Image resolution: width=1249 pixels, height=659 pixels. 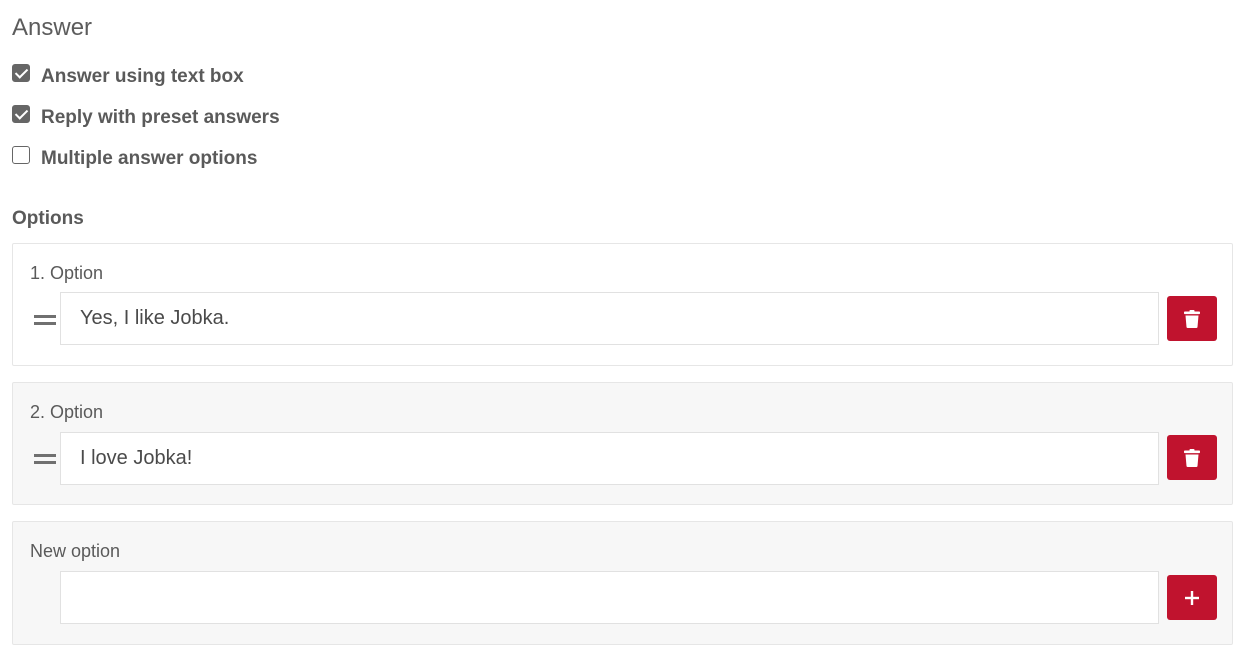 What do you see at coordinates (21, 73) in the screenshot?
I see `answer-using-text-box-checkbox` at bounding box center [21, 73].